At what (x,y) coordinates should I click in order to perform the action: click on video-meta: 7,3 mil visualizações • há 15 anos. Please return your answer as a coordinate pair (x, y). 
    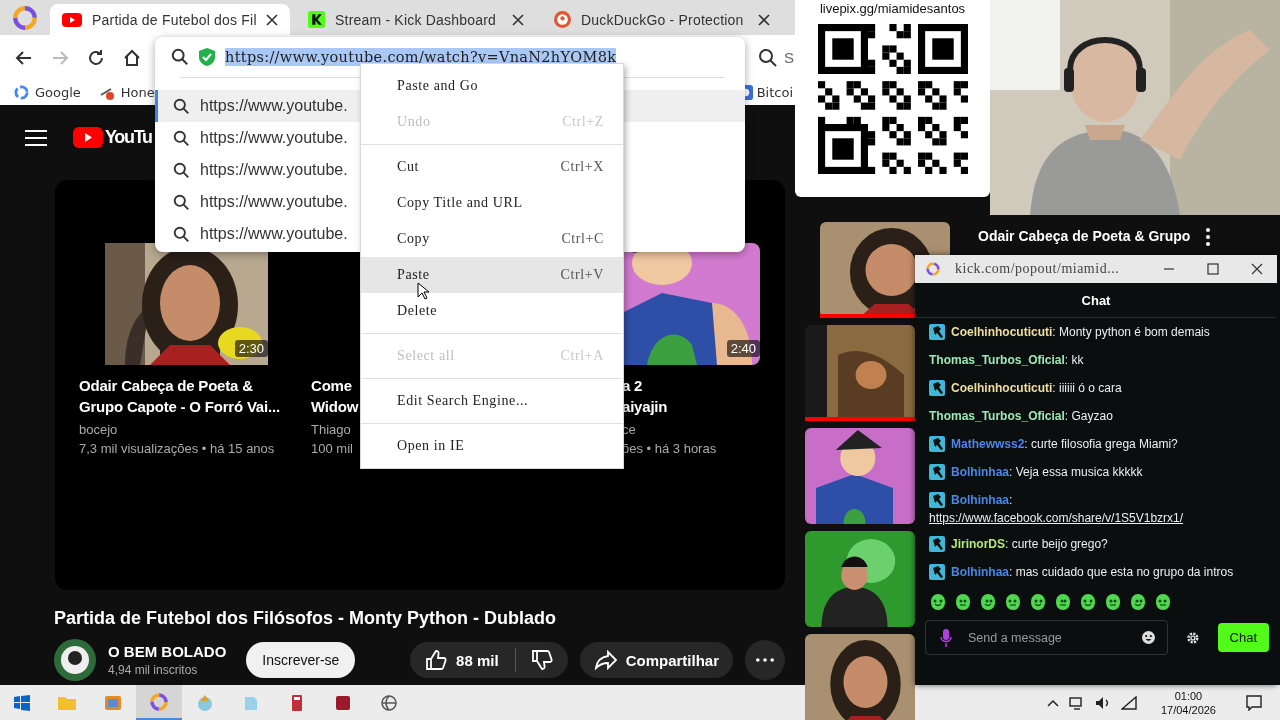
    Looking at the image, I should click on (177, 449).